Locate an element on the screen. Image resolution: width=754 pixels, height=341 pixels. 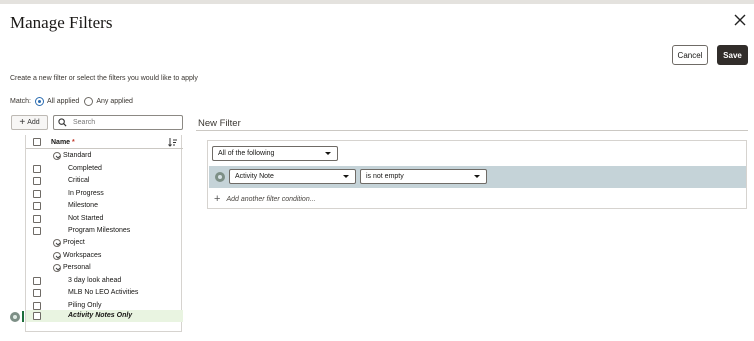
list-item: Program Milestones is located at coordinates (104, 231).